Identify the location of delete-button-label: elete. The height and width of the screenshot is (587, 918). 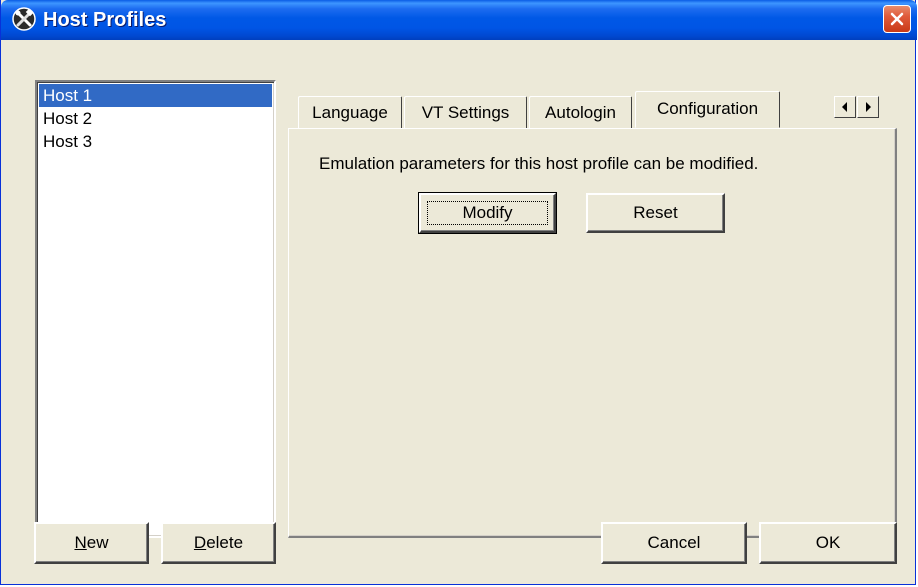
(225, 542).